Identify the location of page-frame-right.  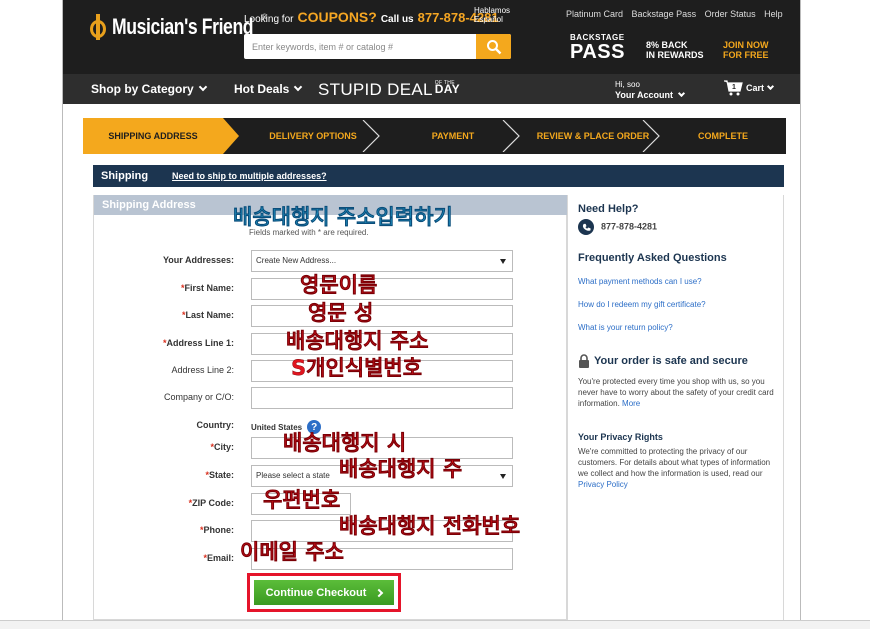
(800, 314).